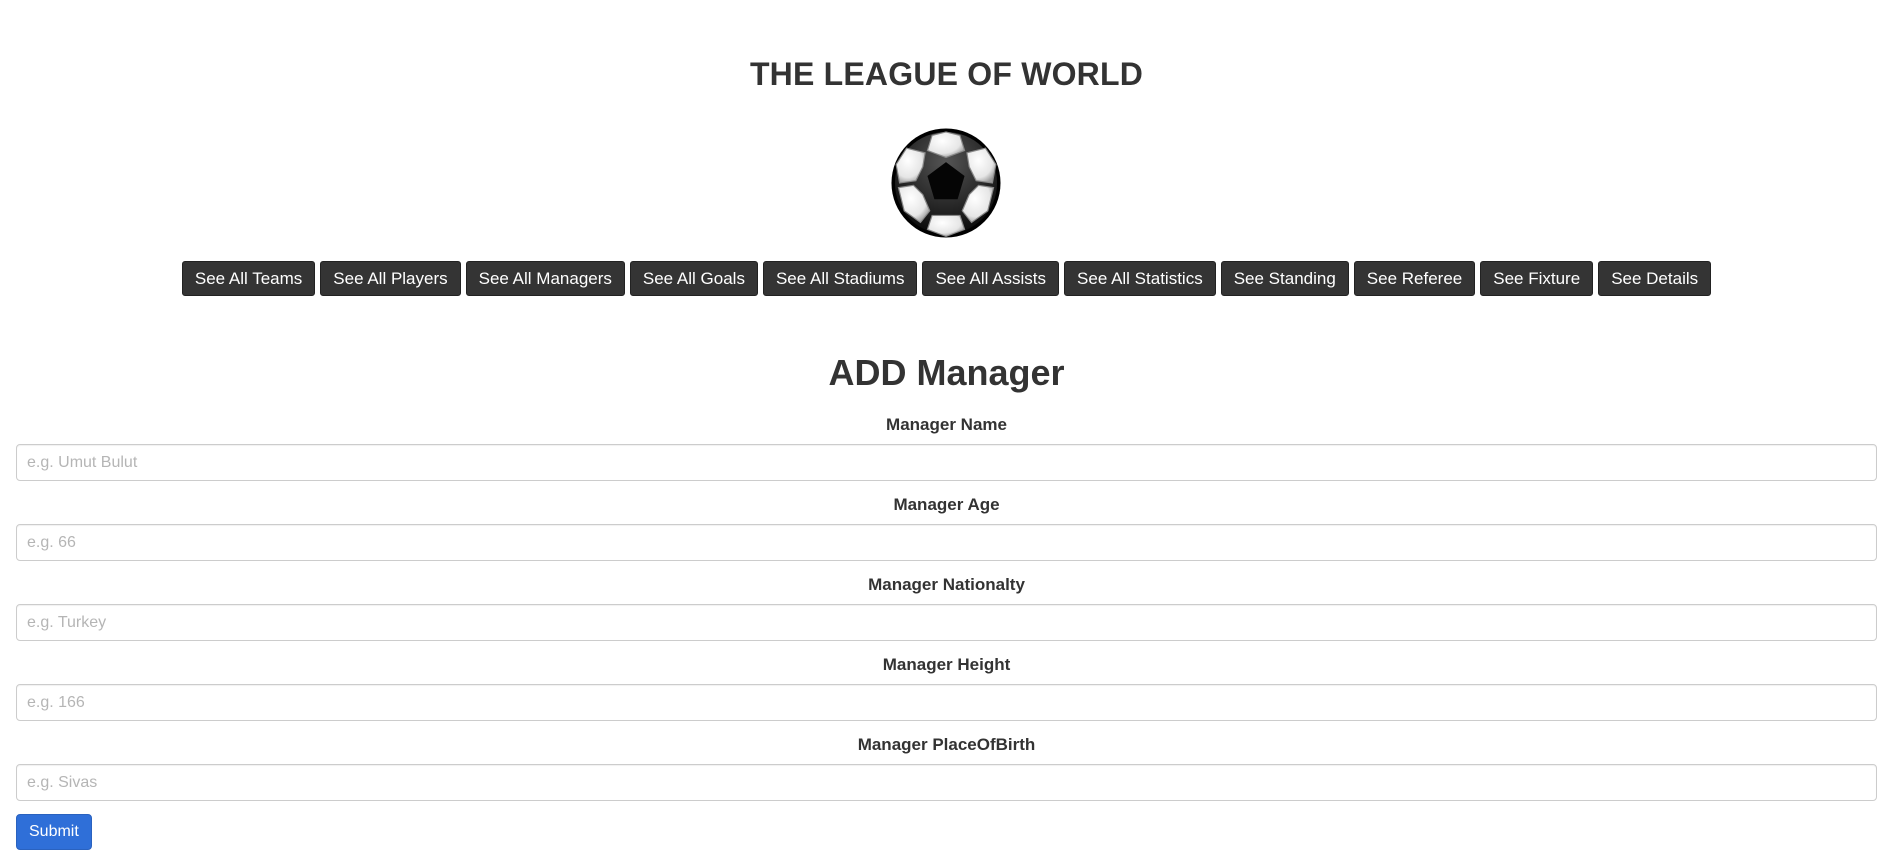  What do you see at coordinates (946, 702) in the screenshot?
I see `manager-height-input` at bounding box center [946, 702].